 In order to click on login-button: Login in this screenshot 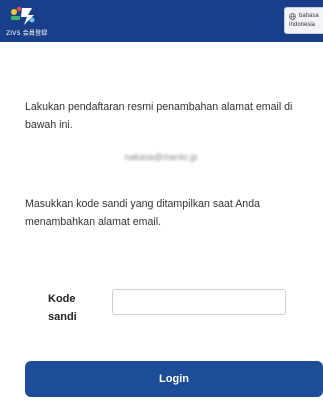, I will do `click(174, 379)`.